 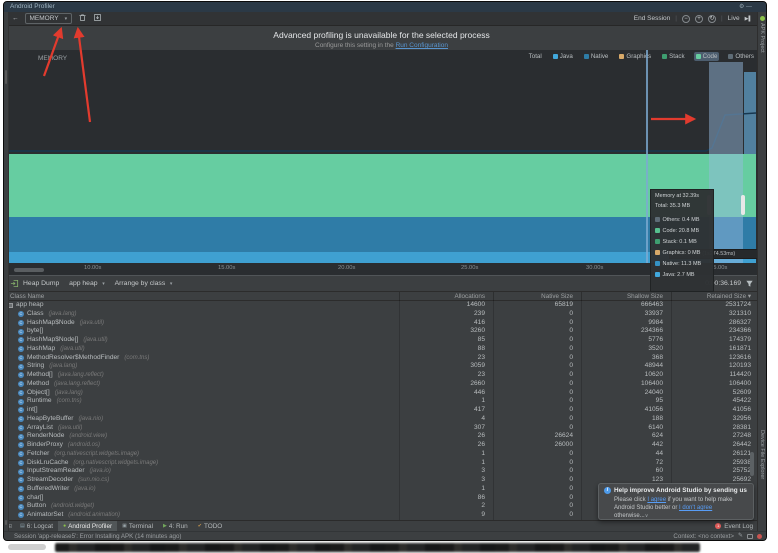 I want to click on table-row: Cbyte[] 3260 0 234366 234366, so click(x=381, y=332).